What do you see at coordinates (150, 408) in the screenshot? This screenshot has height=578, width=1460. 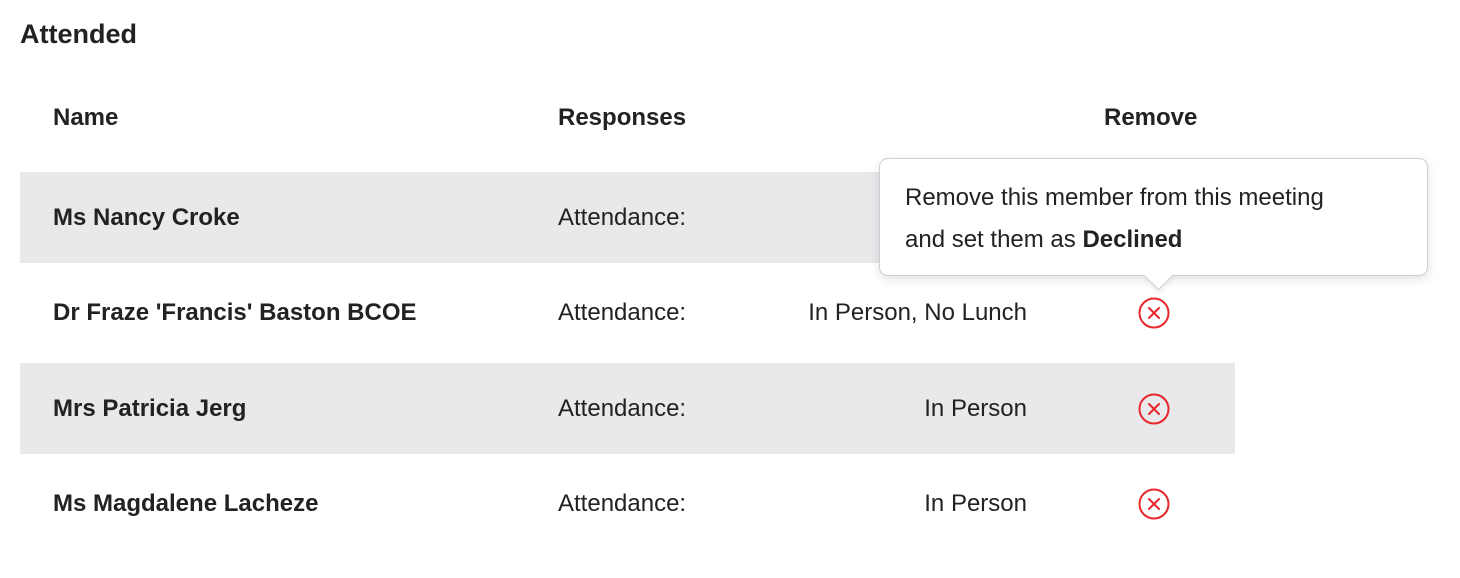 I see `attendee-name: Mrs Patricia Jerg` at bounding box center [150, 408].